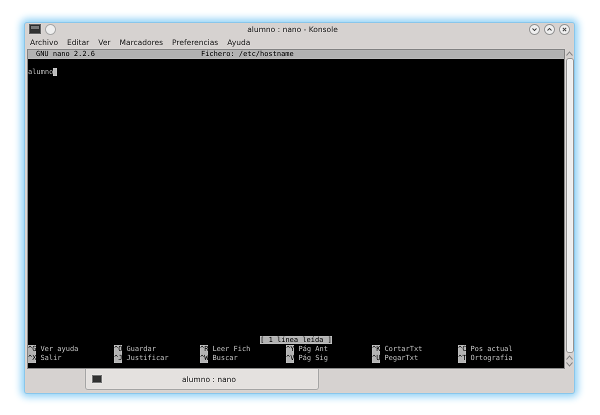  I want to click on maximize-icon, so click(549, 29).